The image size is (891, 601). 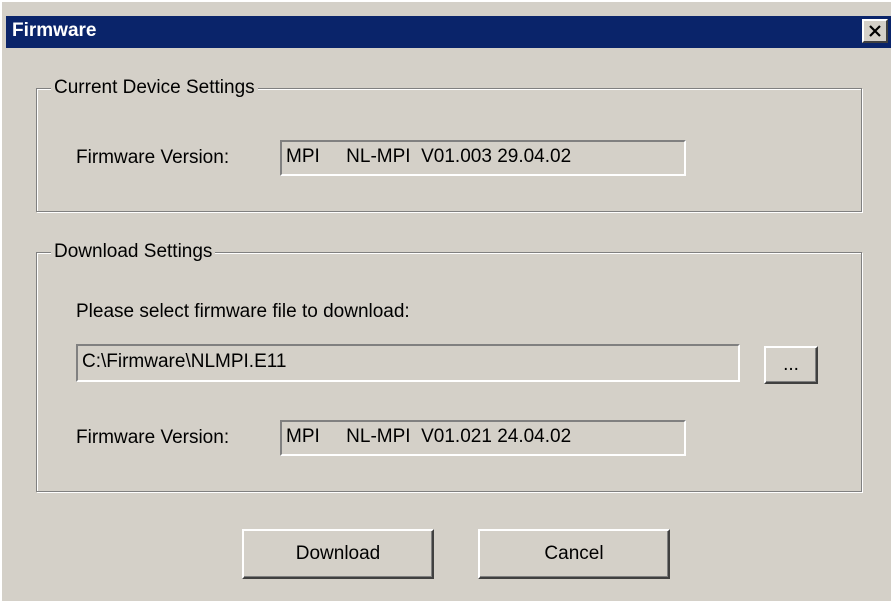 I want to click on title-bar: Firmware, so click(x=448, y=32).